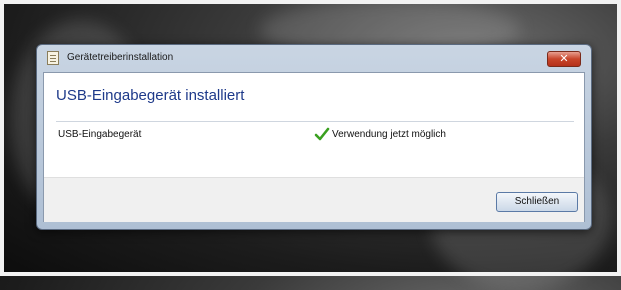 The image size is (621, 290). What do you see at coordinates (53, 58) in the screenshot?
I see `document-icon` at bounding box center [53, 58].